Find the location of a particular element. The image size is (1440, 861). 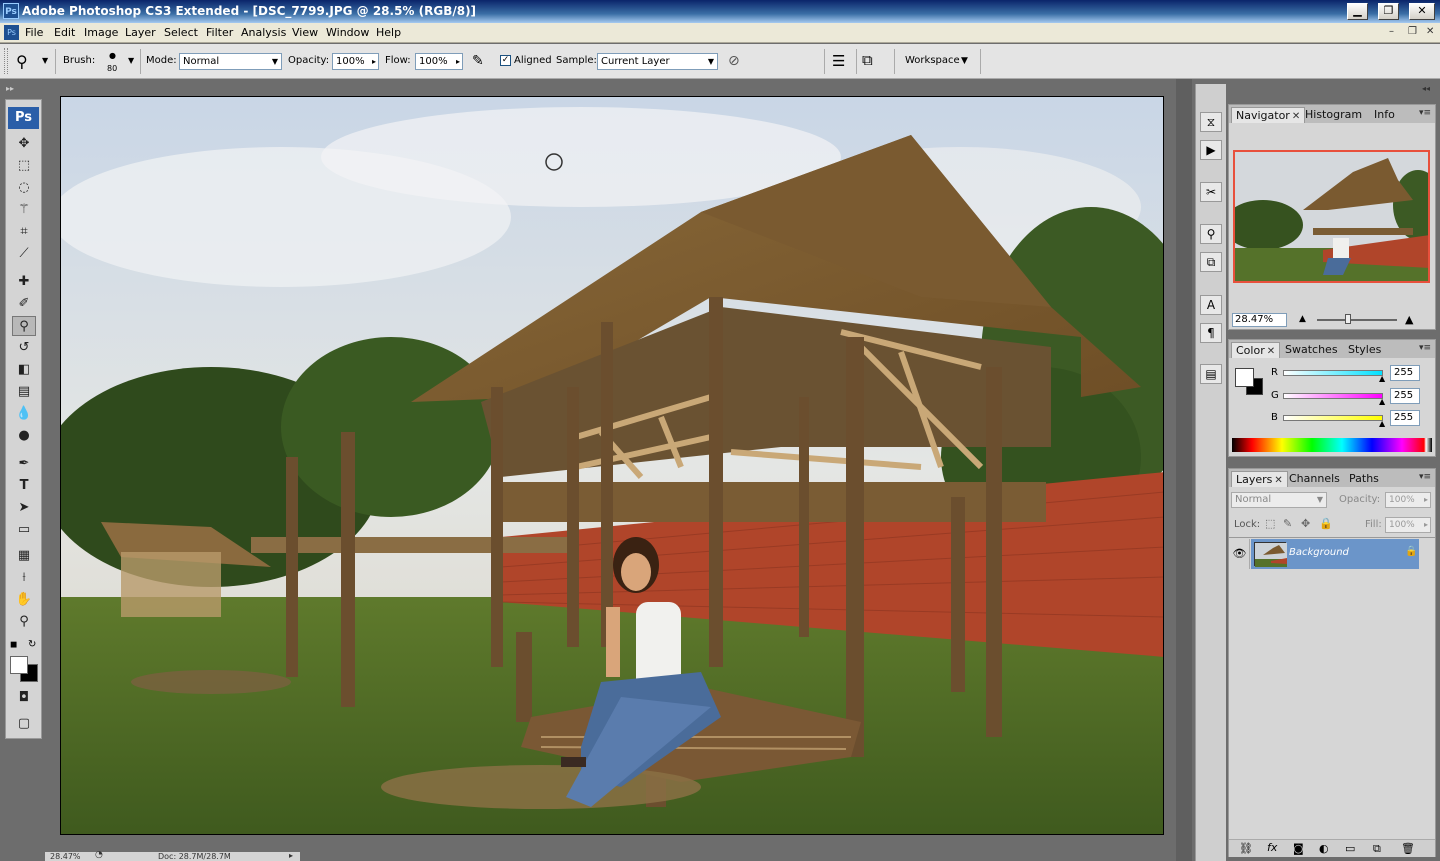

workspace-button: Workspace is located at coordinates (932, 60).